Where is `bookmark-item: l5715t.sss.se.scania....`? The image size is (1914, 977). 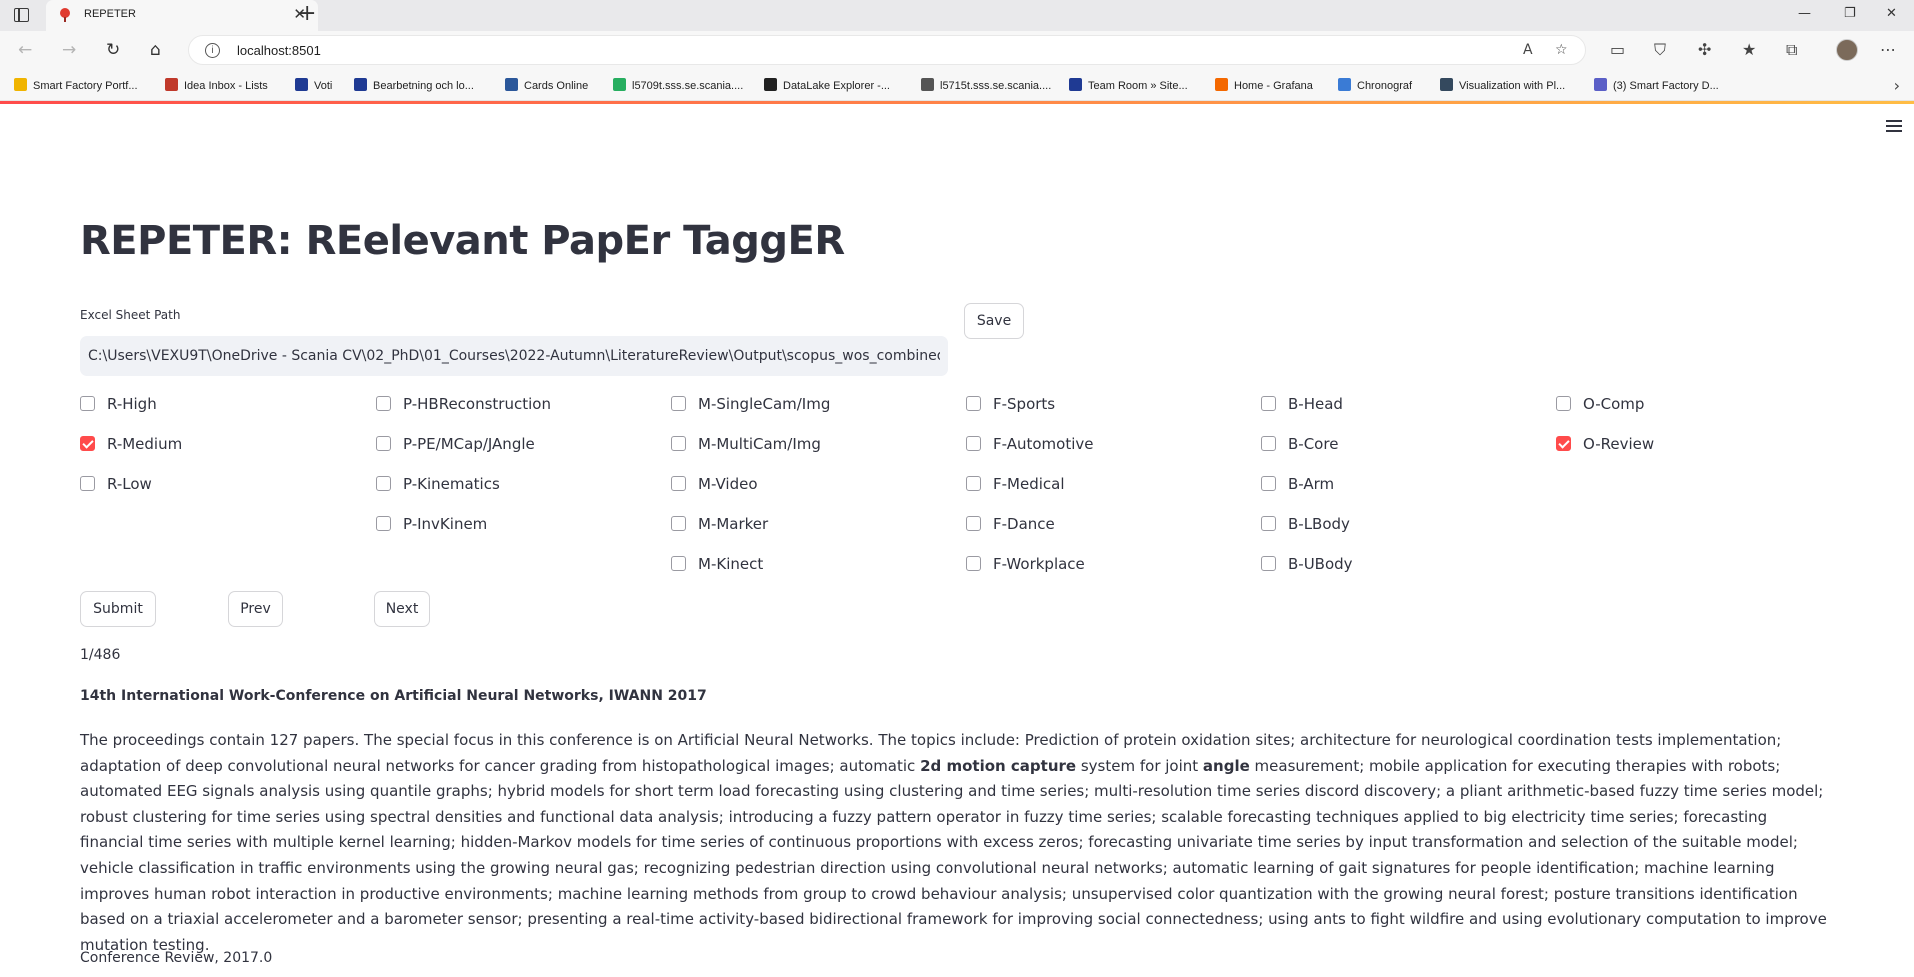 bookmark-item: l5715t.sss.se.scania.... is located at coordinates (986, 85).